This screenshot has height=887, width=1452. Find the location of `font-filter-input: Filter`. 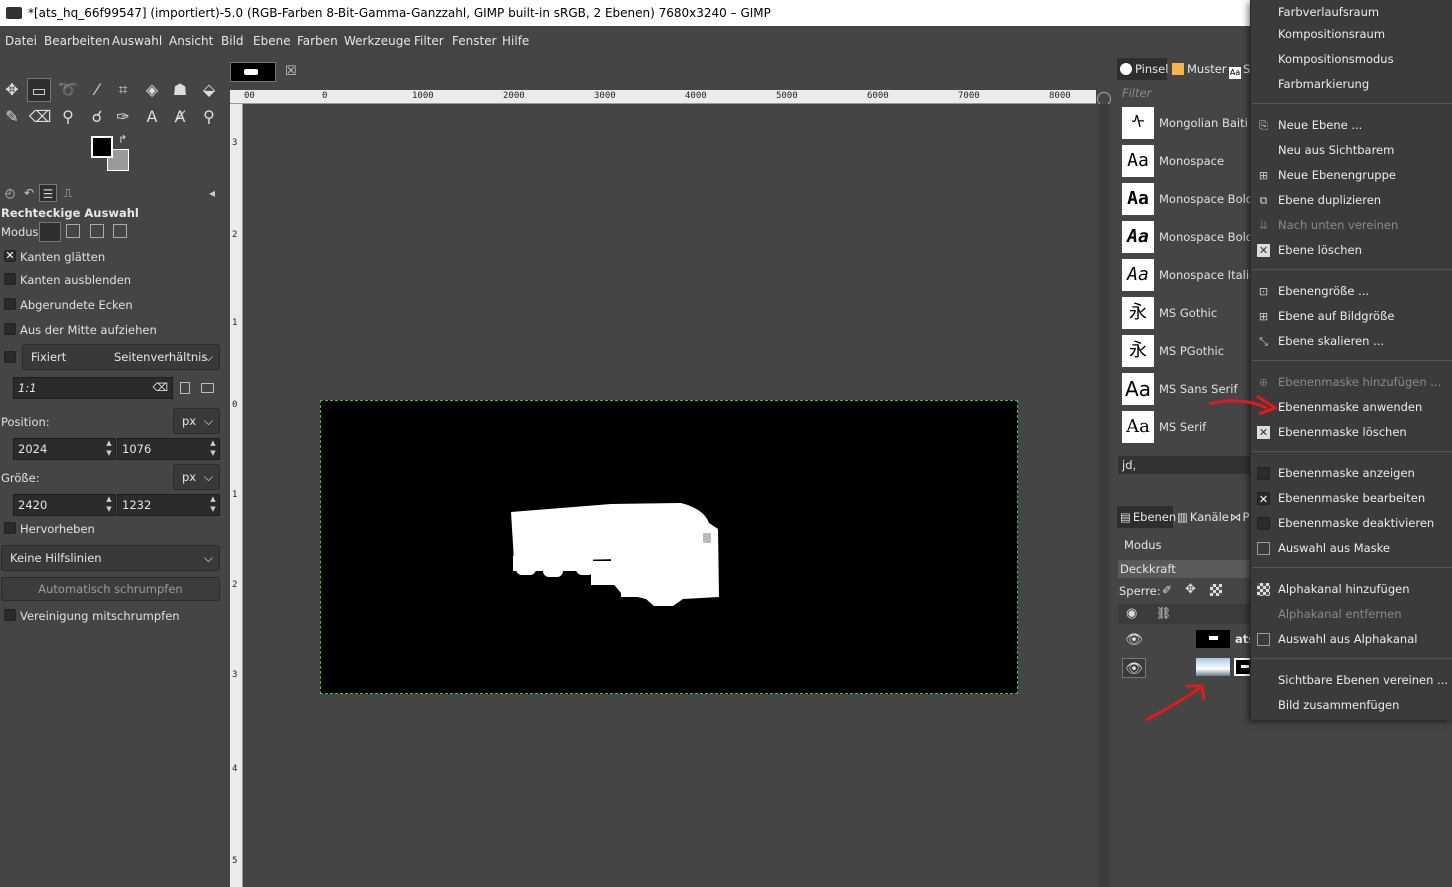

font-filter-input: Filter is located at coordinates (1188, 93).